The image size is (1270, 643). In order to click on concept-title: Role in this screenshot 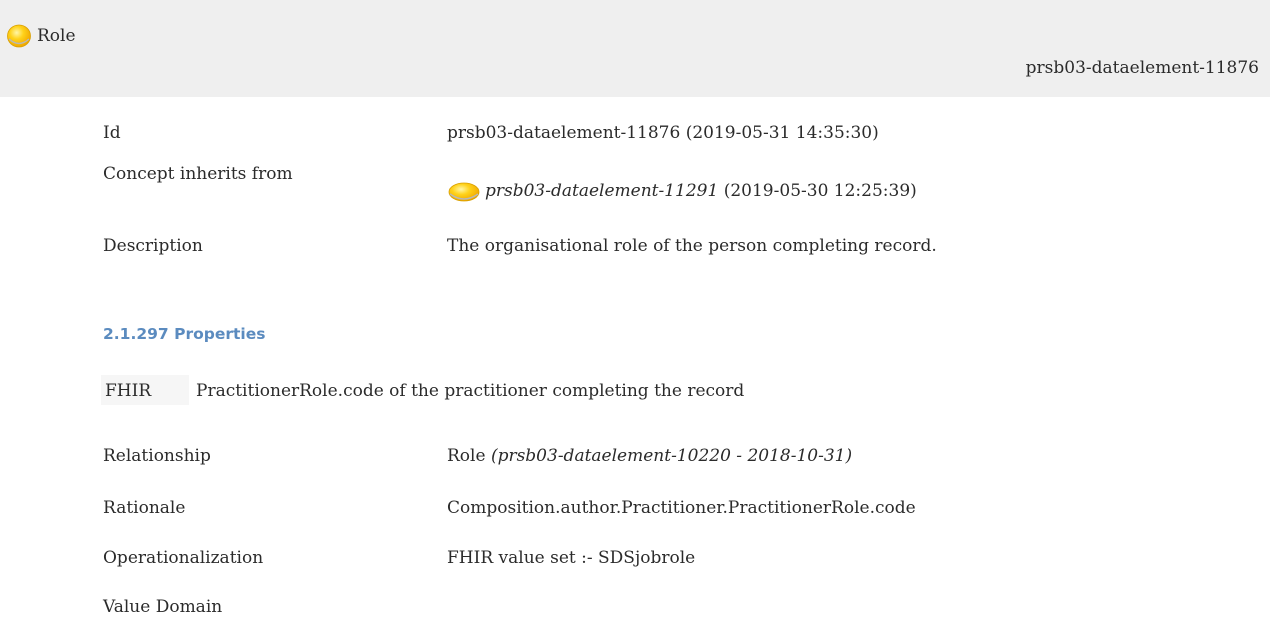, I will do `click(56, 36)`.